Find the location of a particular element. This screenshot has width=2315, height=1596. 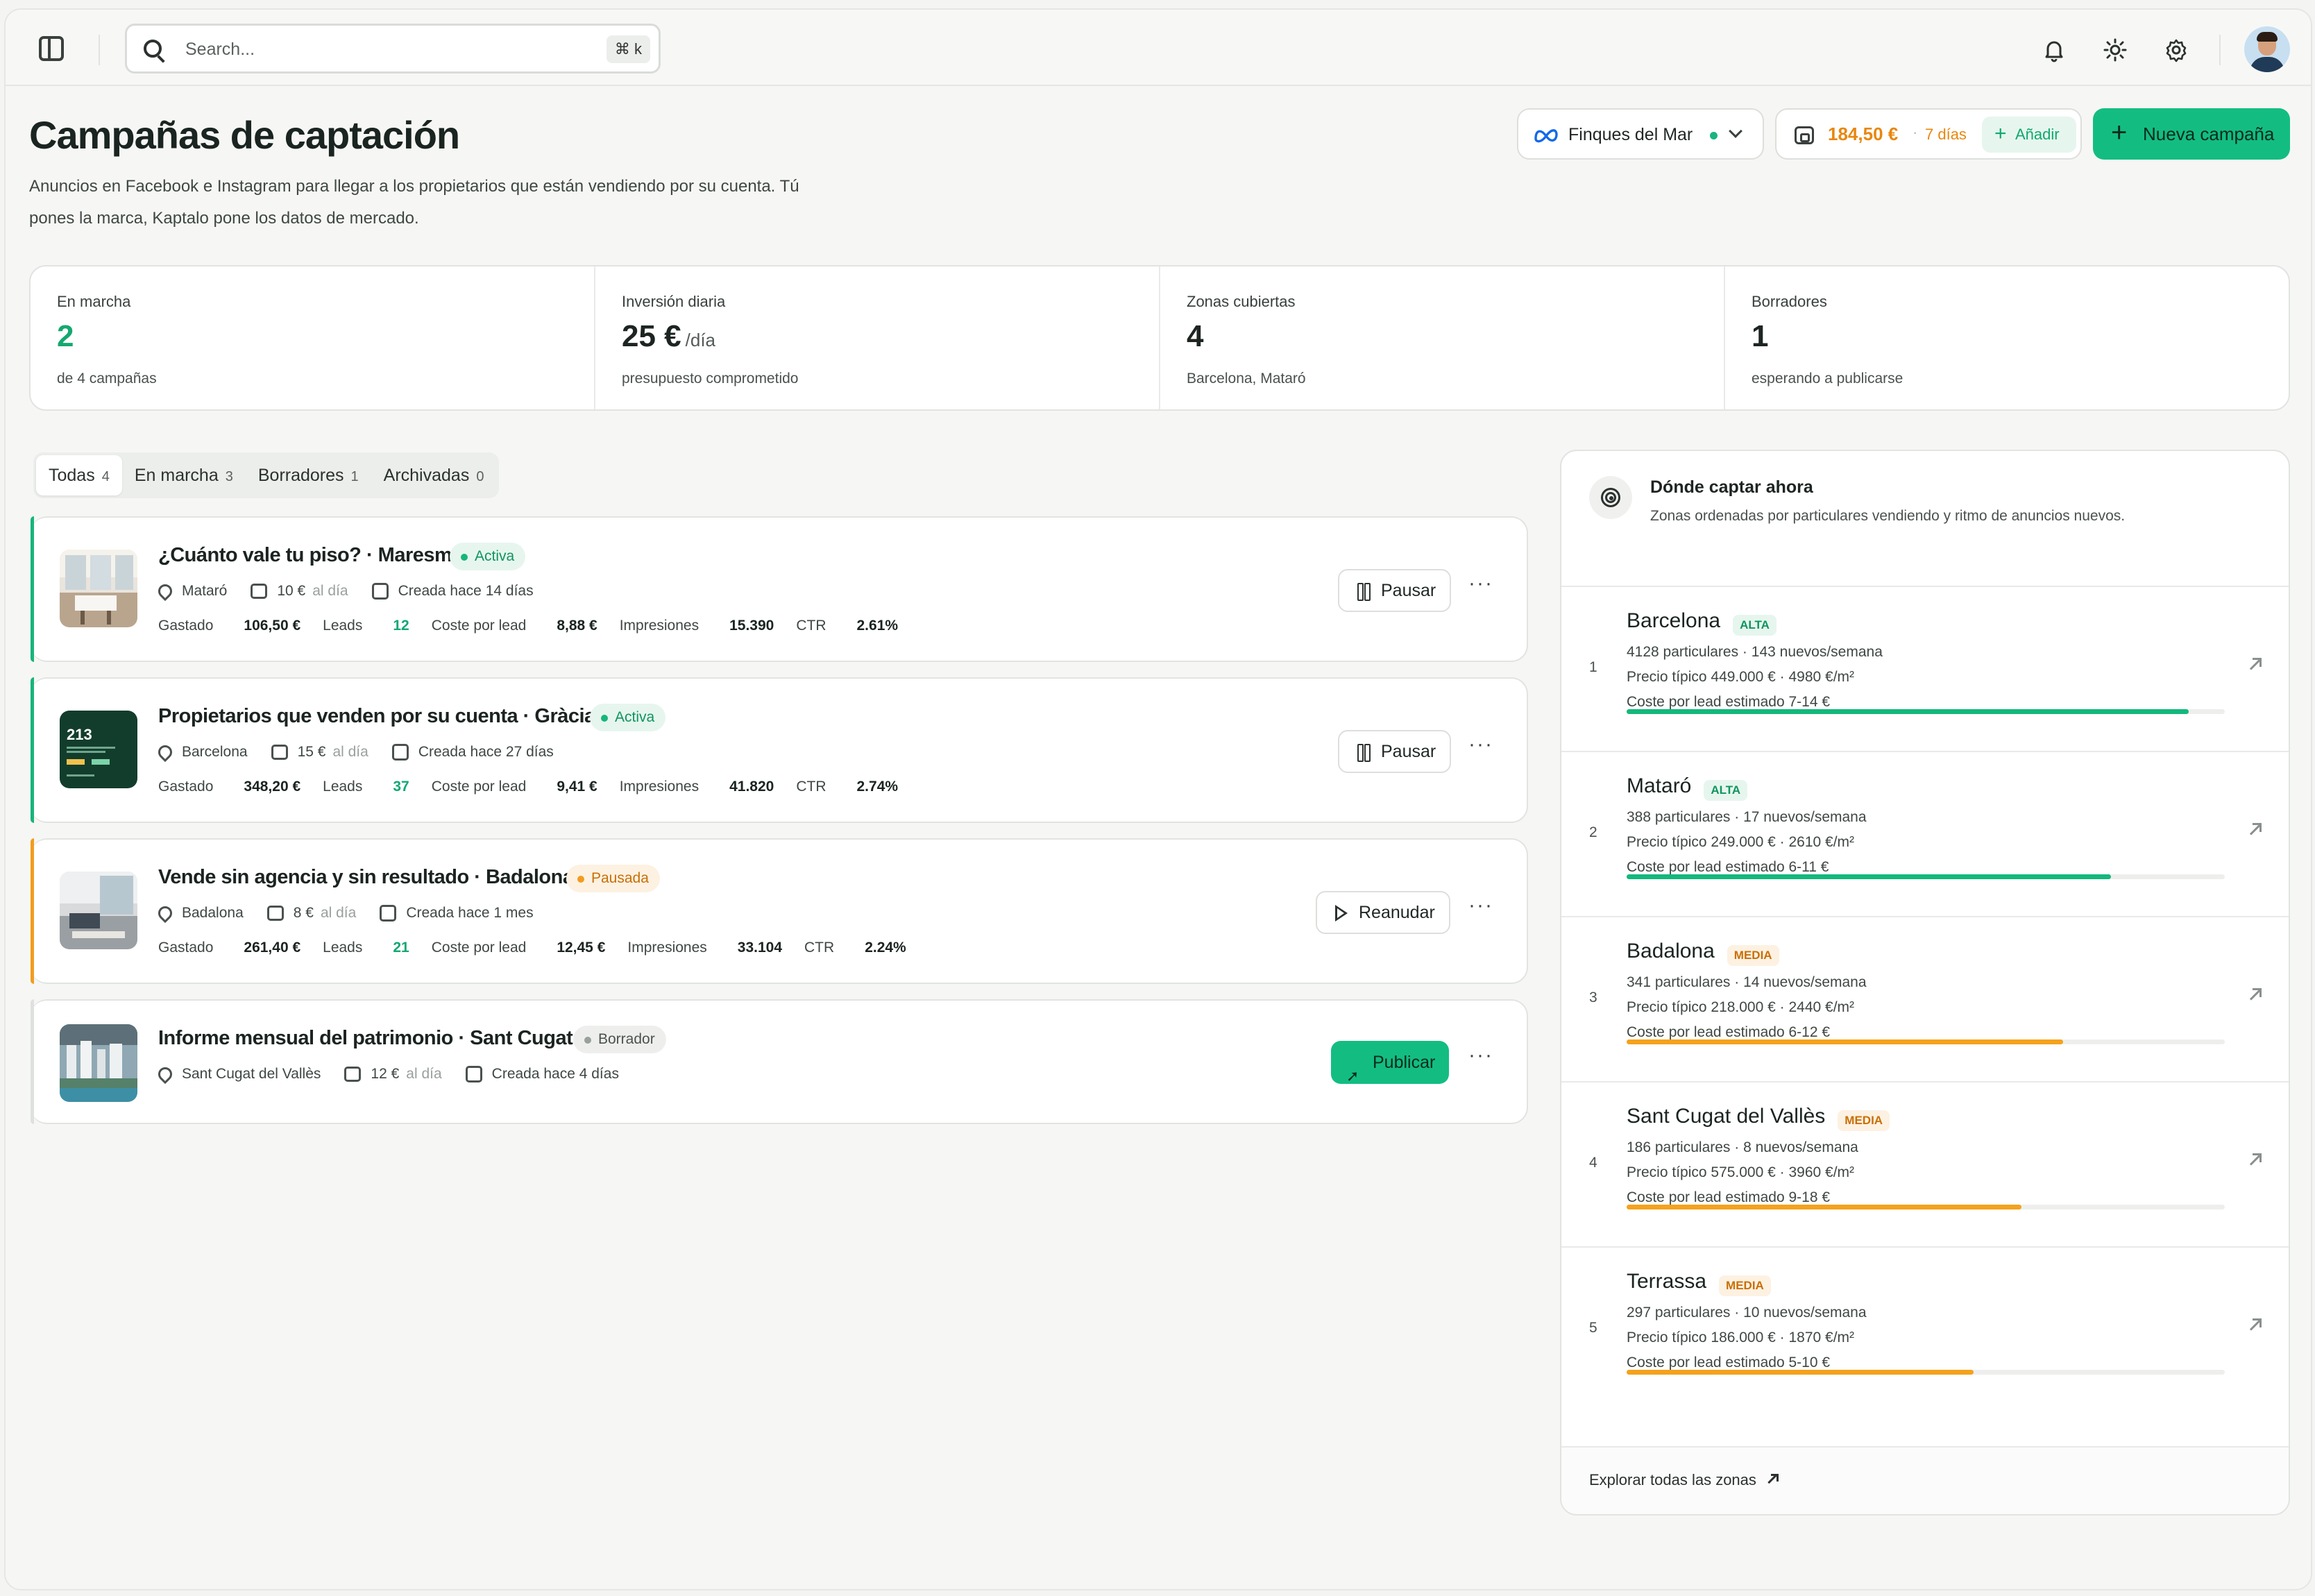

page-title: Campañas de captación is located at coordinates (244, 135).